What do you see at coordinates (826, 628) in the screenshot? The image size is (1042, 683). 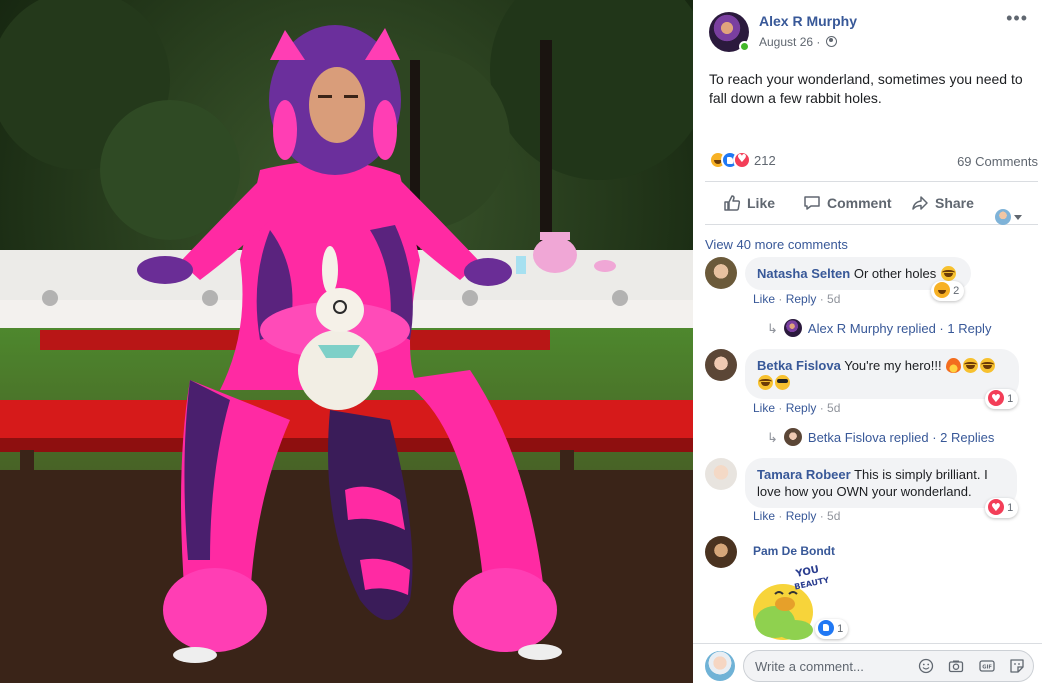 I see `like-reaction-icon` at bounding box center [826, 628].